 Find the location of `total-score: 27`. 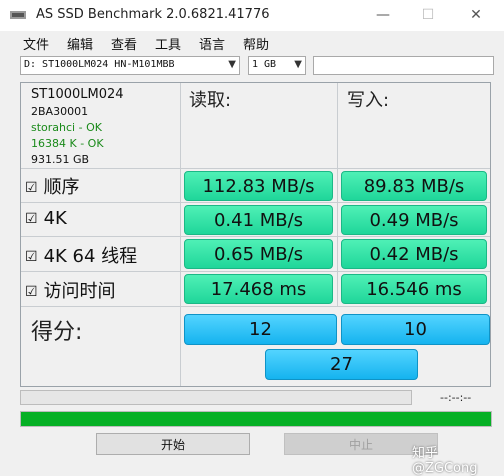

total-score: 27 is located at coordinates (341, 364).